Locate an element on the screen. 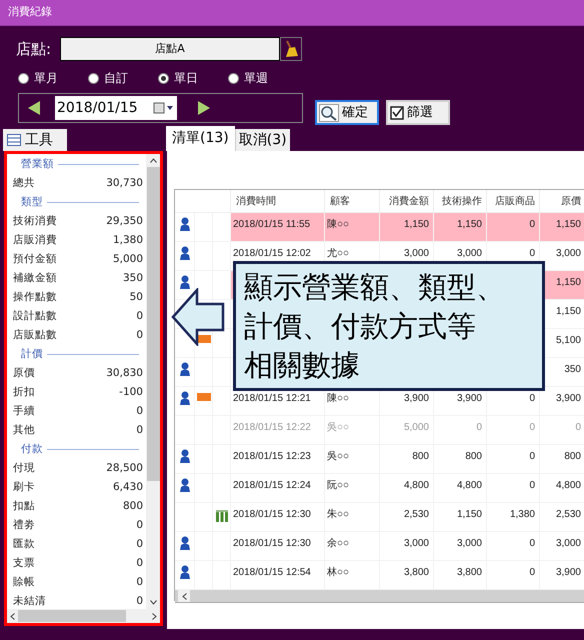  list-tab: 清單(13) is located at coordinates (200, 138).